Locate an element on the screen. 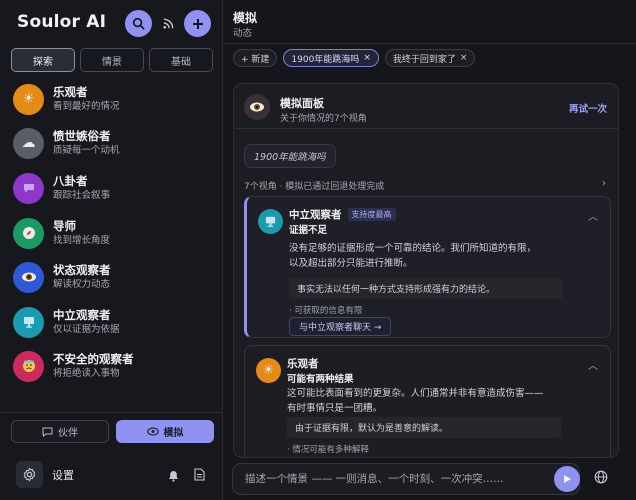 The height and width of the screenshot is (500, 636). card-name-text: 中立观察者 is located at coordinates (315, 215).